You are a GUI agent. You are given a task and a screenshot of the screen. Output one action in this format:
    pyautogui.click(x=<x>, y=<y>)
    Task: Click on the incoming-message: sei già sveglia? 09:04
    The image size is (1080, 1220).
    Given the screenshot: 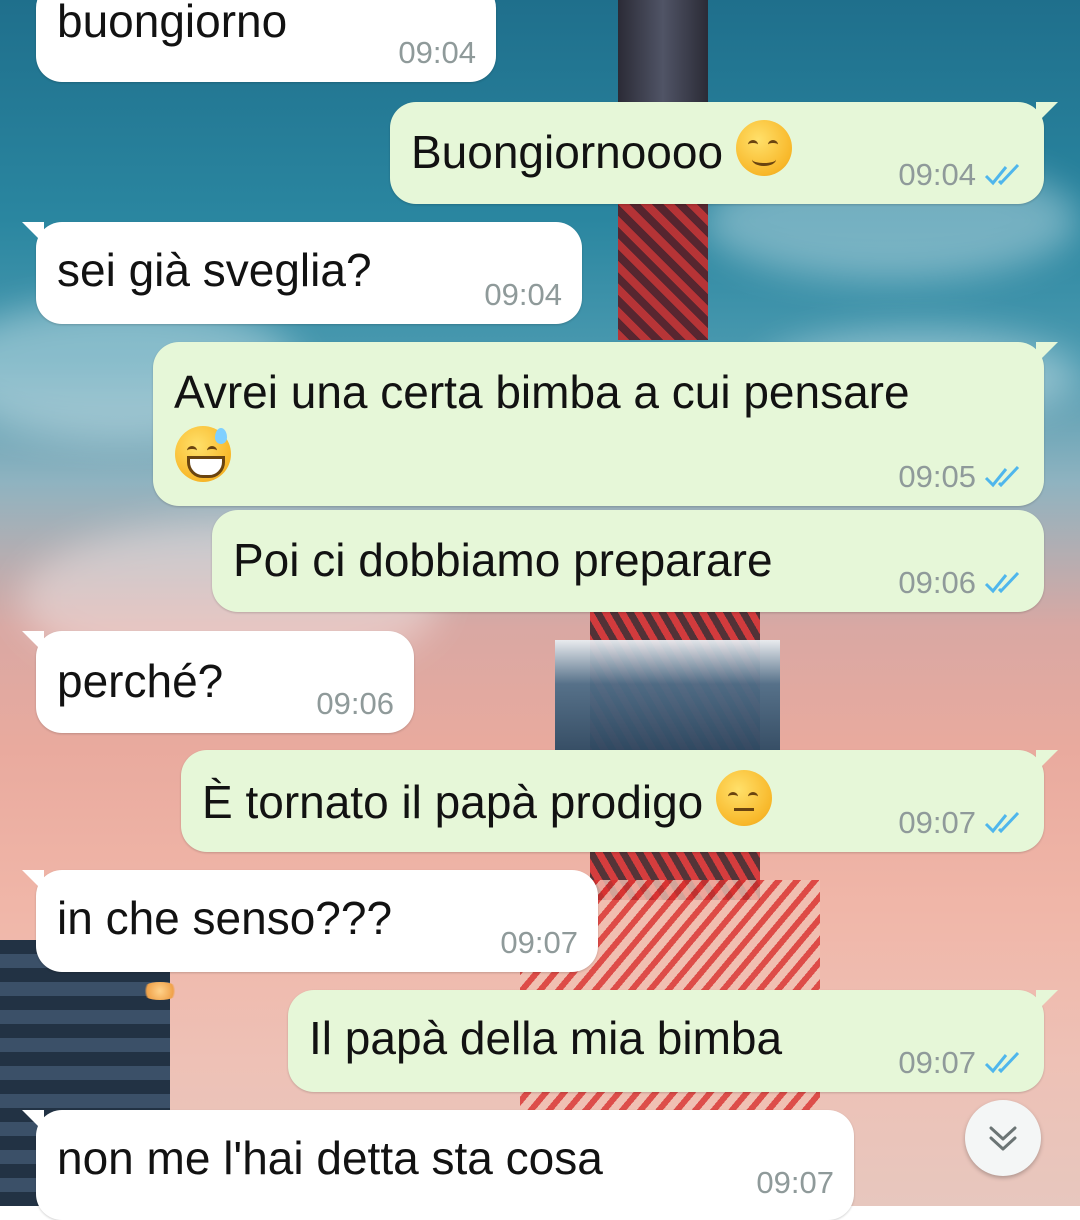 What is the action you would take?
    pyautogui.click(x=302, y=273)
    